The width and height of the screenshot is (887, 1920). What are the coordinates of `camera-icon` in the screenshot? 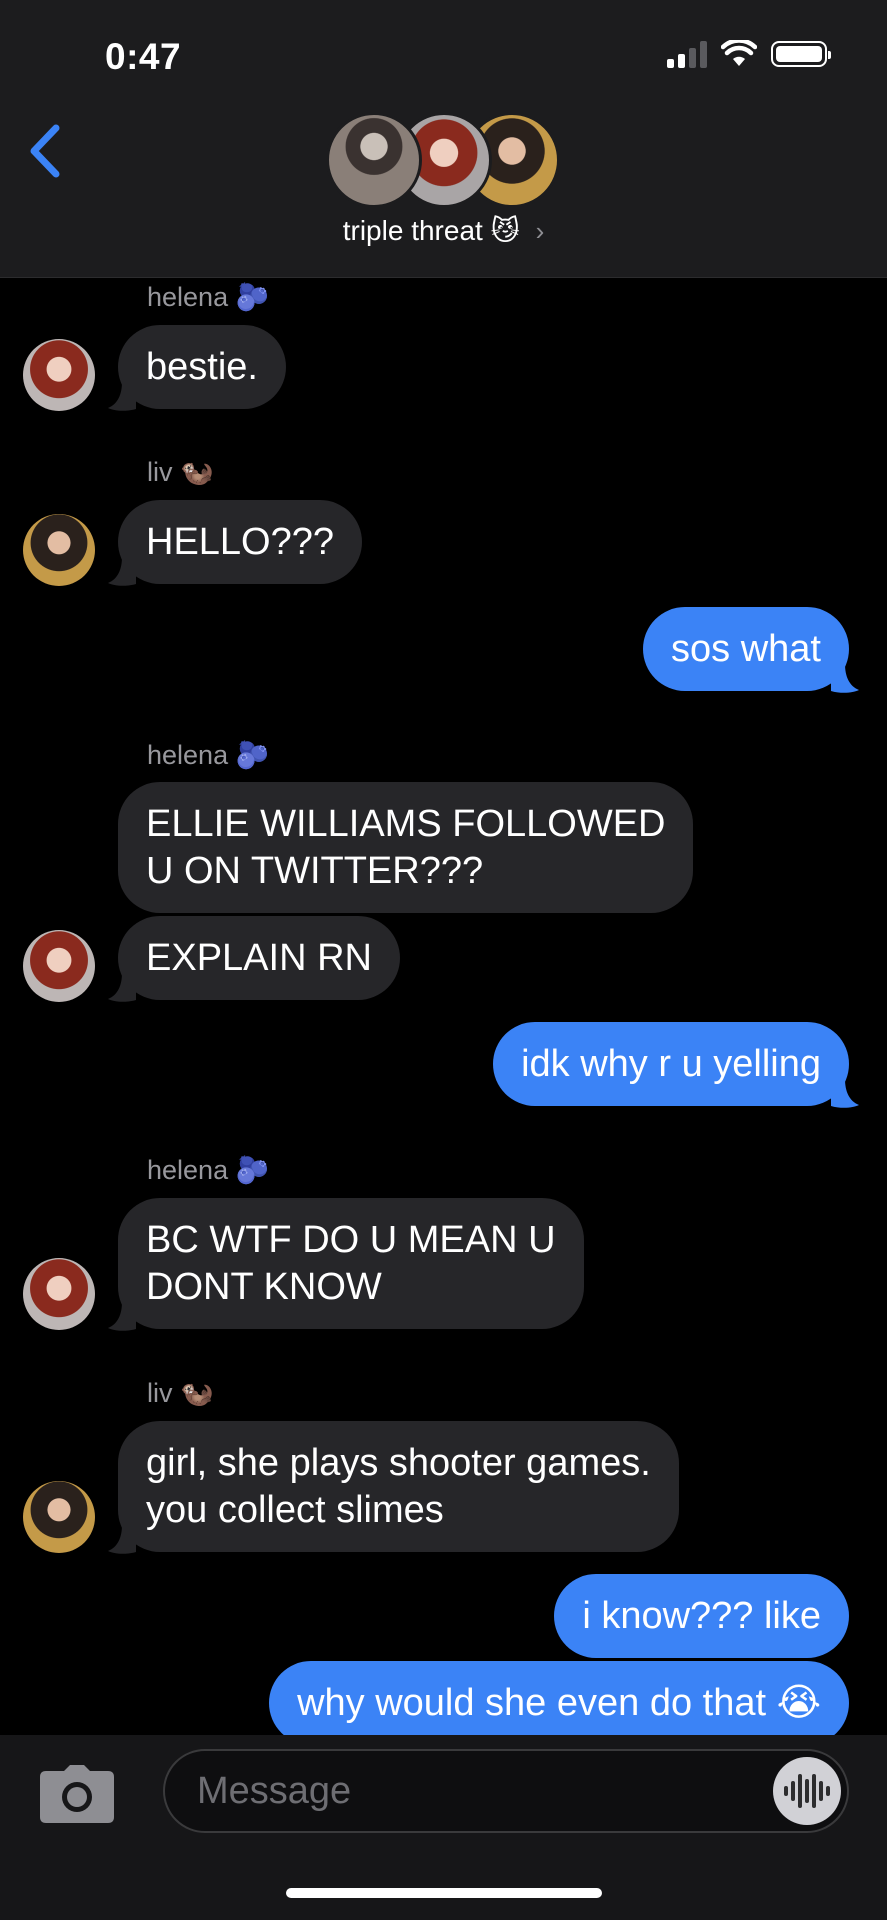 It's located at (77, 1794).